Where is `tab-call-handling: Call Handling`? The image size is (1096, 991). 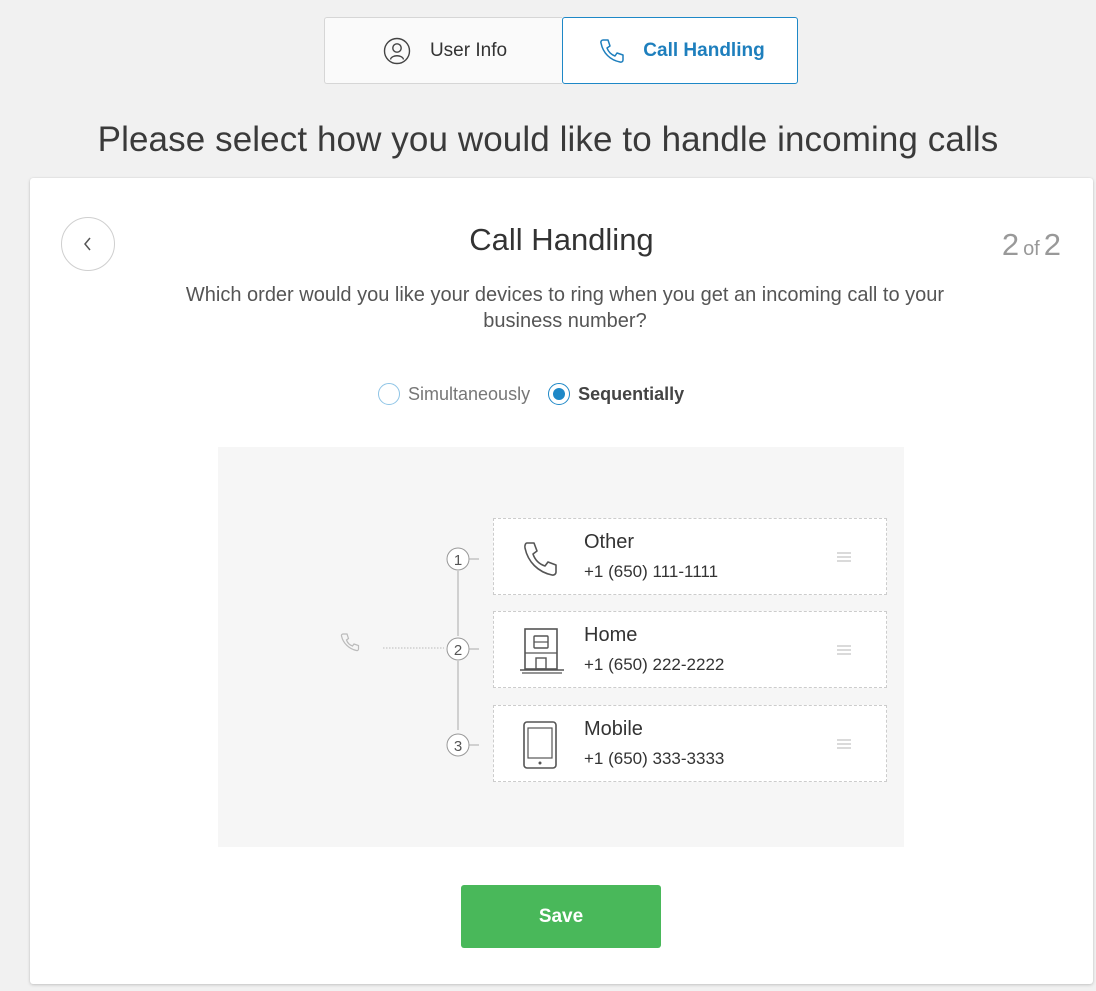 tab-call-handling: Call Handling is located at coordinates (680, 50).